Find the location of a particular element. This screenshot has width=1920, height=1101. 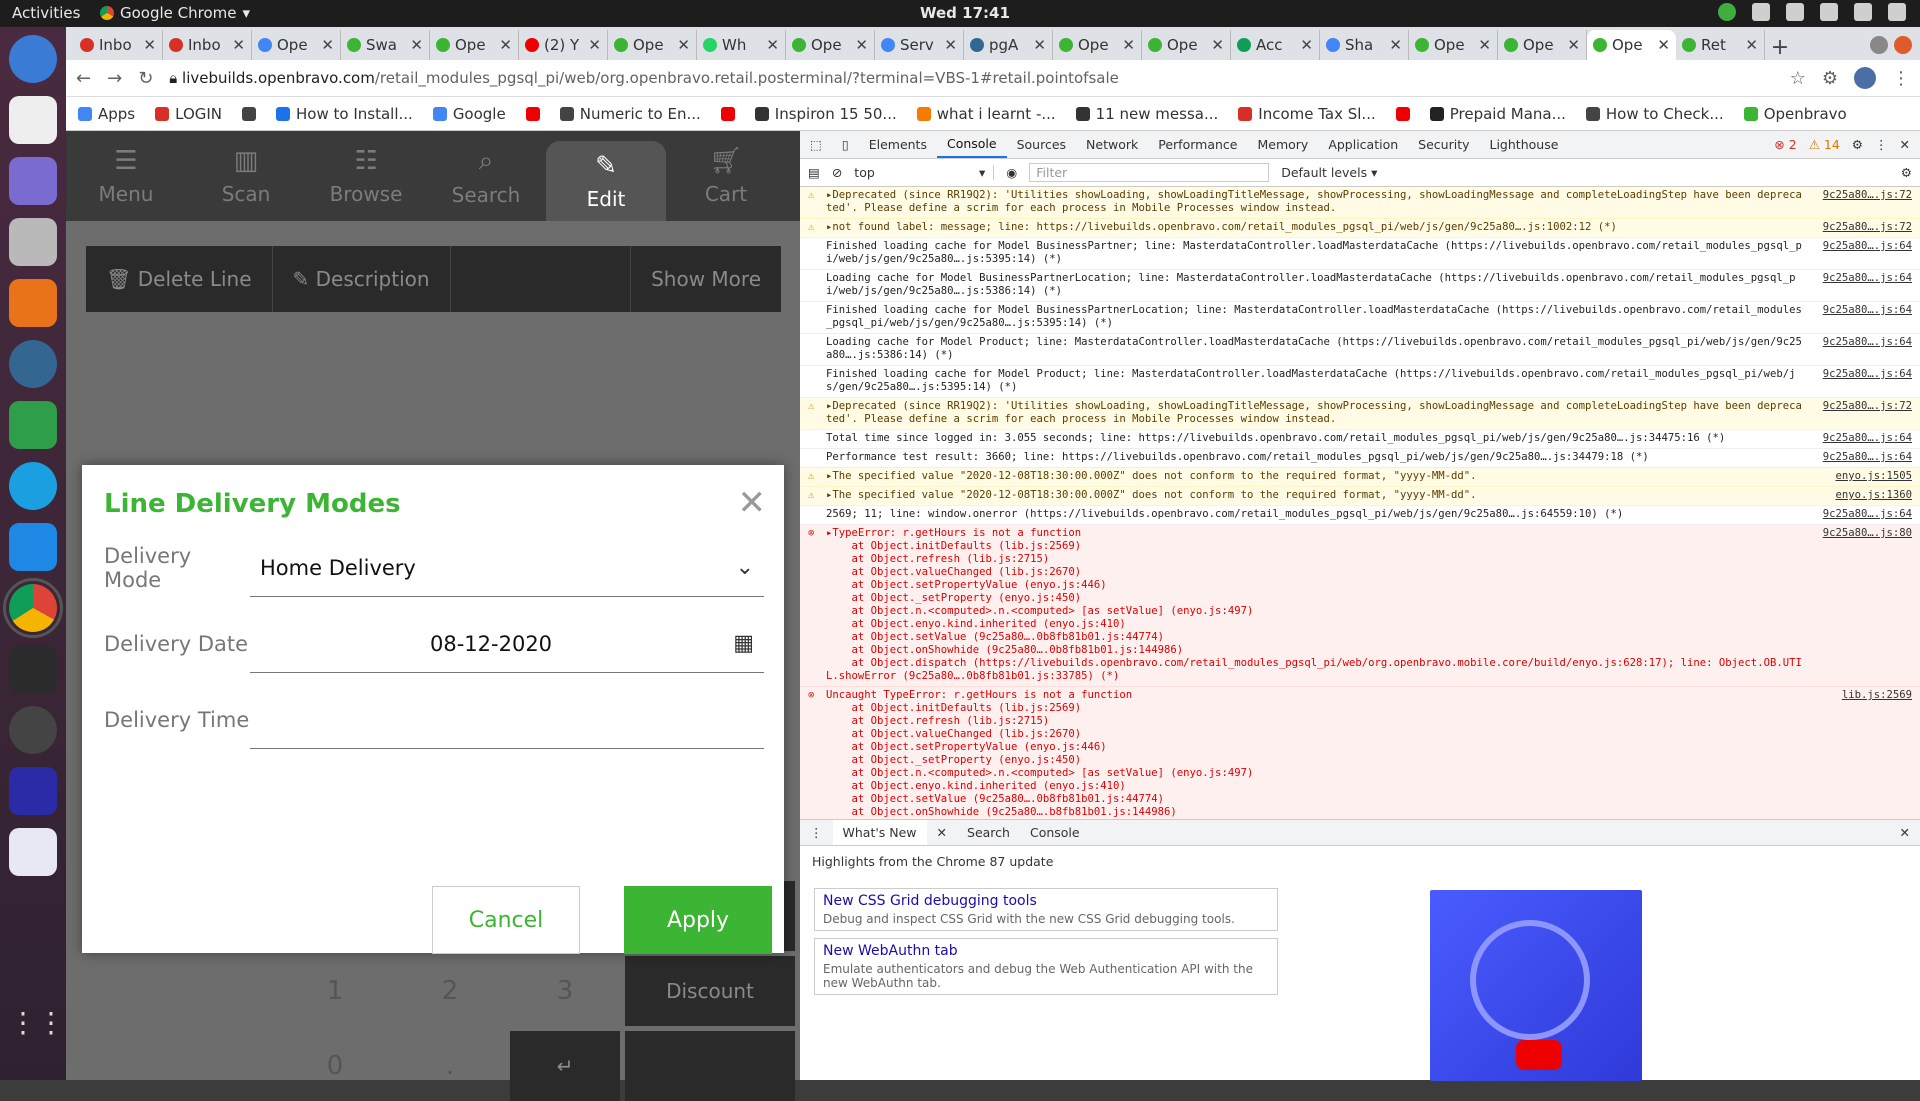

terminal-icon is located at coordinates (33, 669).